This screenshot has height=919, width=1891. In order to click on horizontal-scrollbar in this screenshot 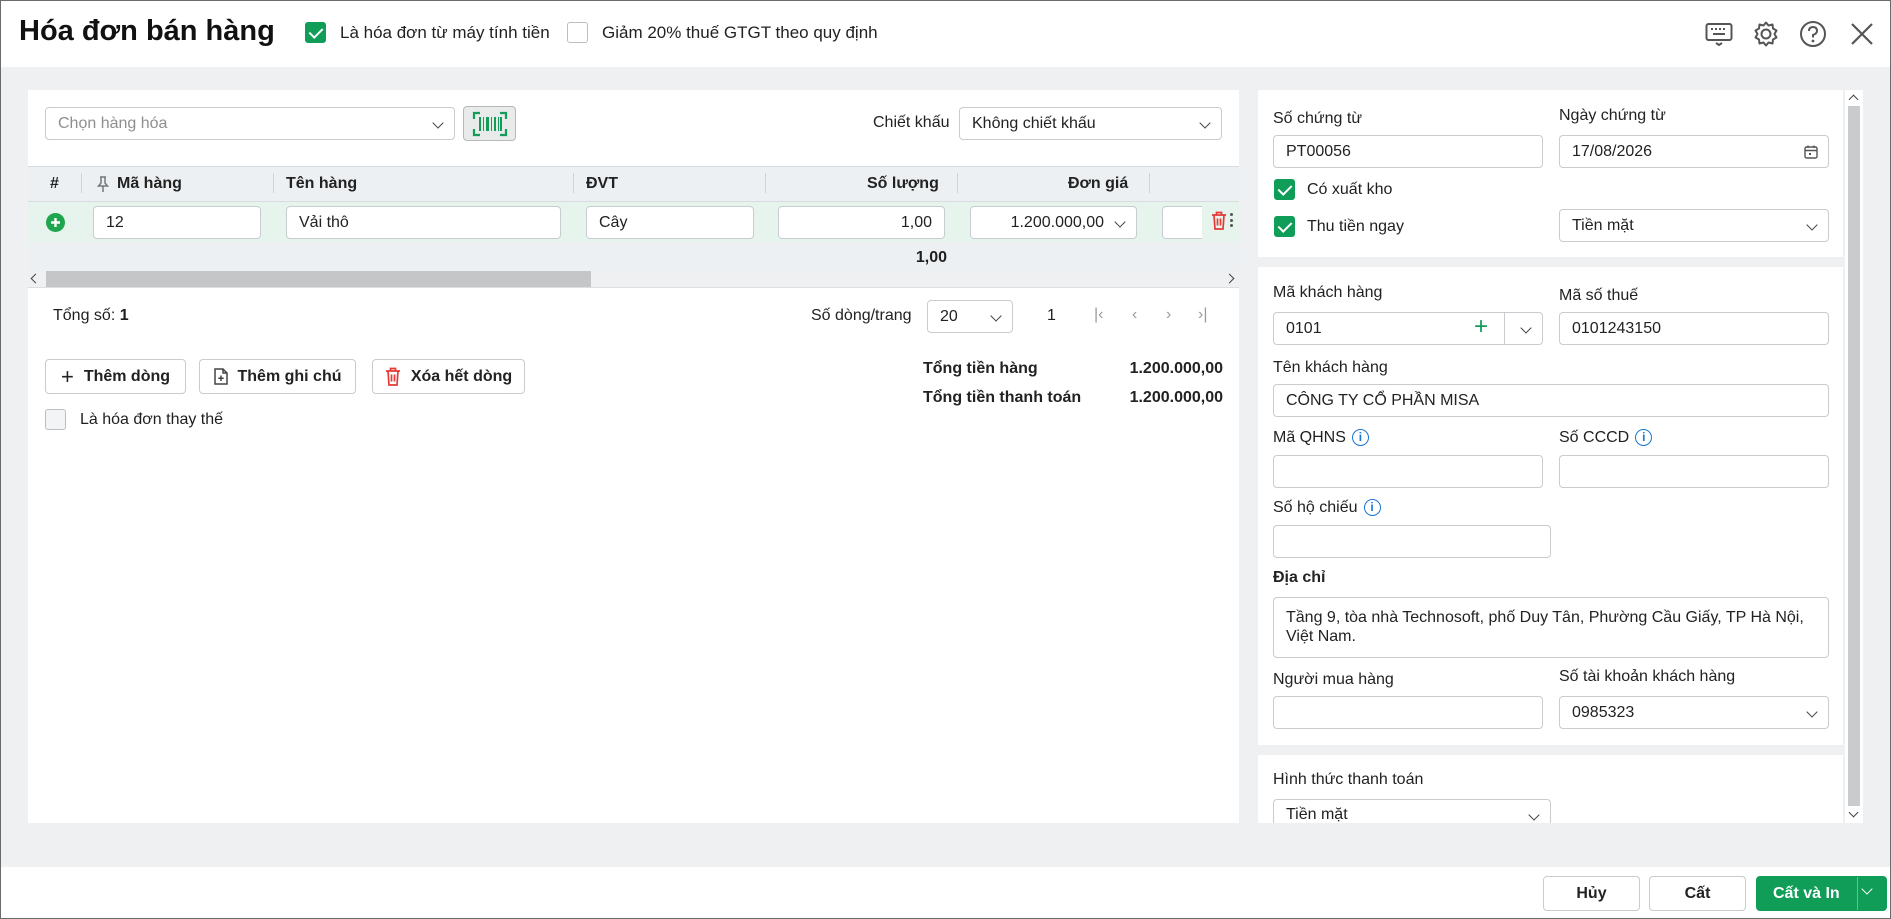, I will do `click(633, 279)`.